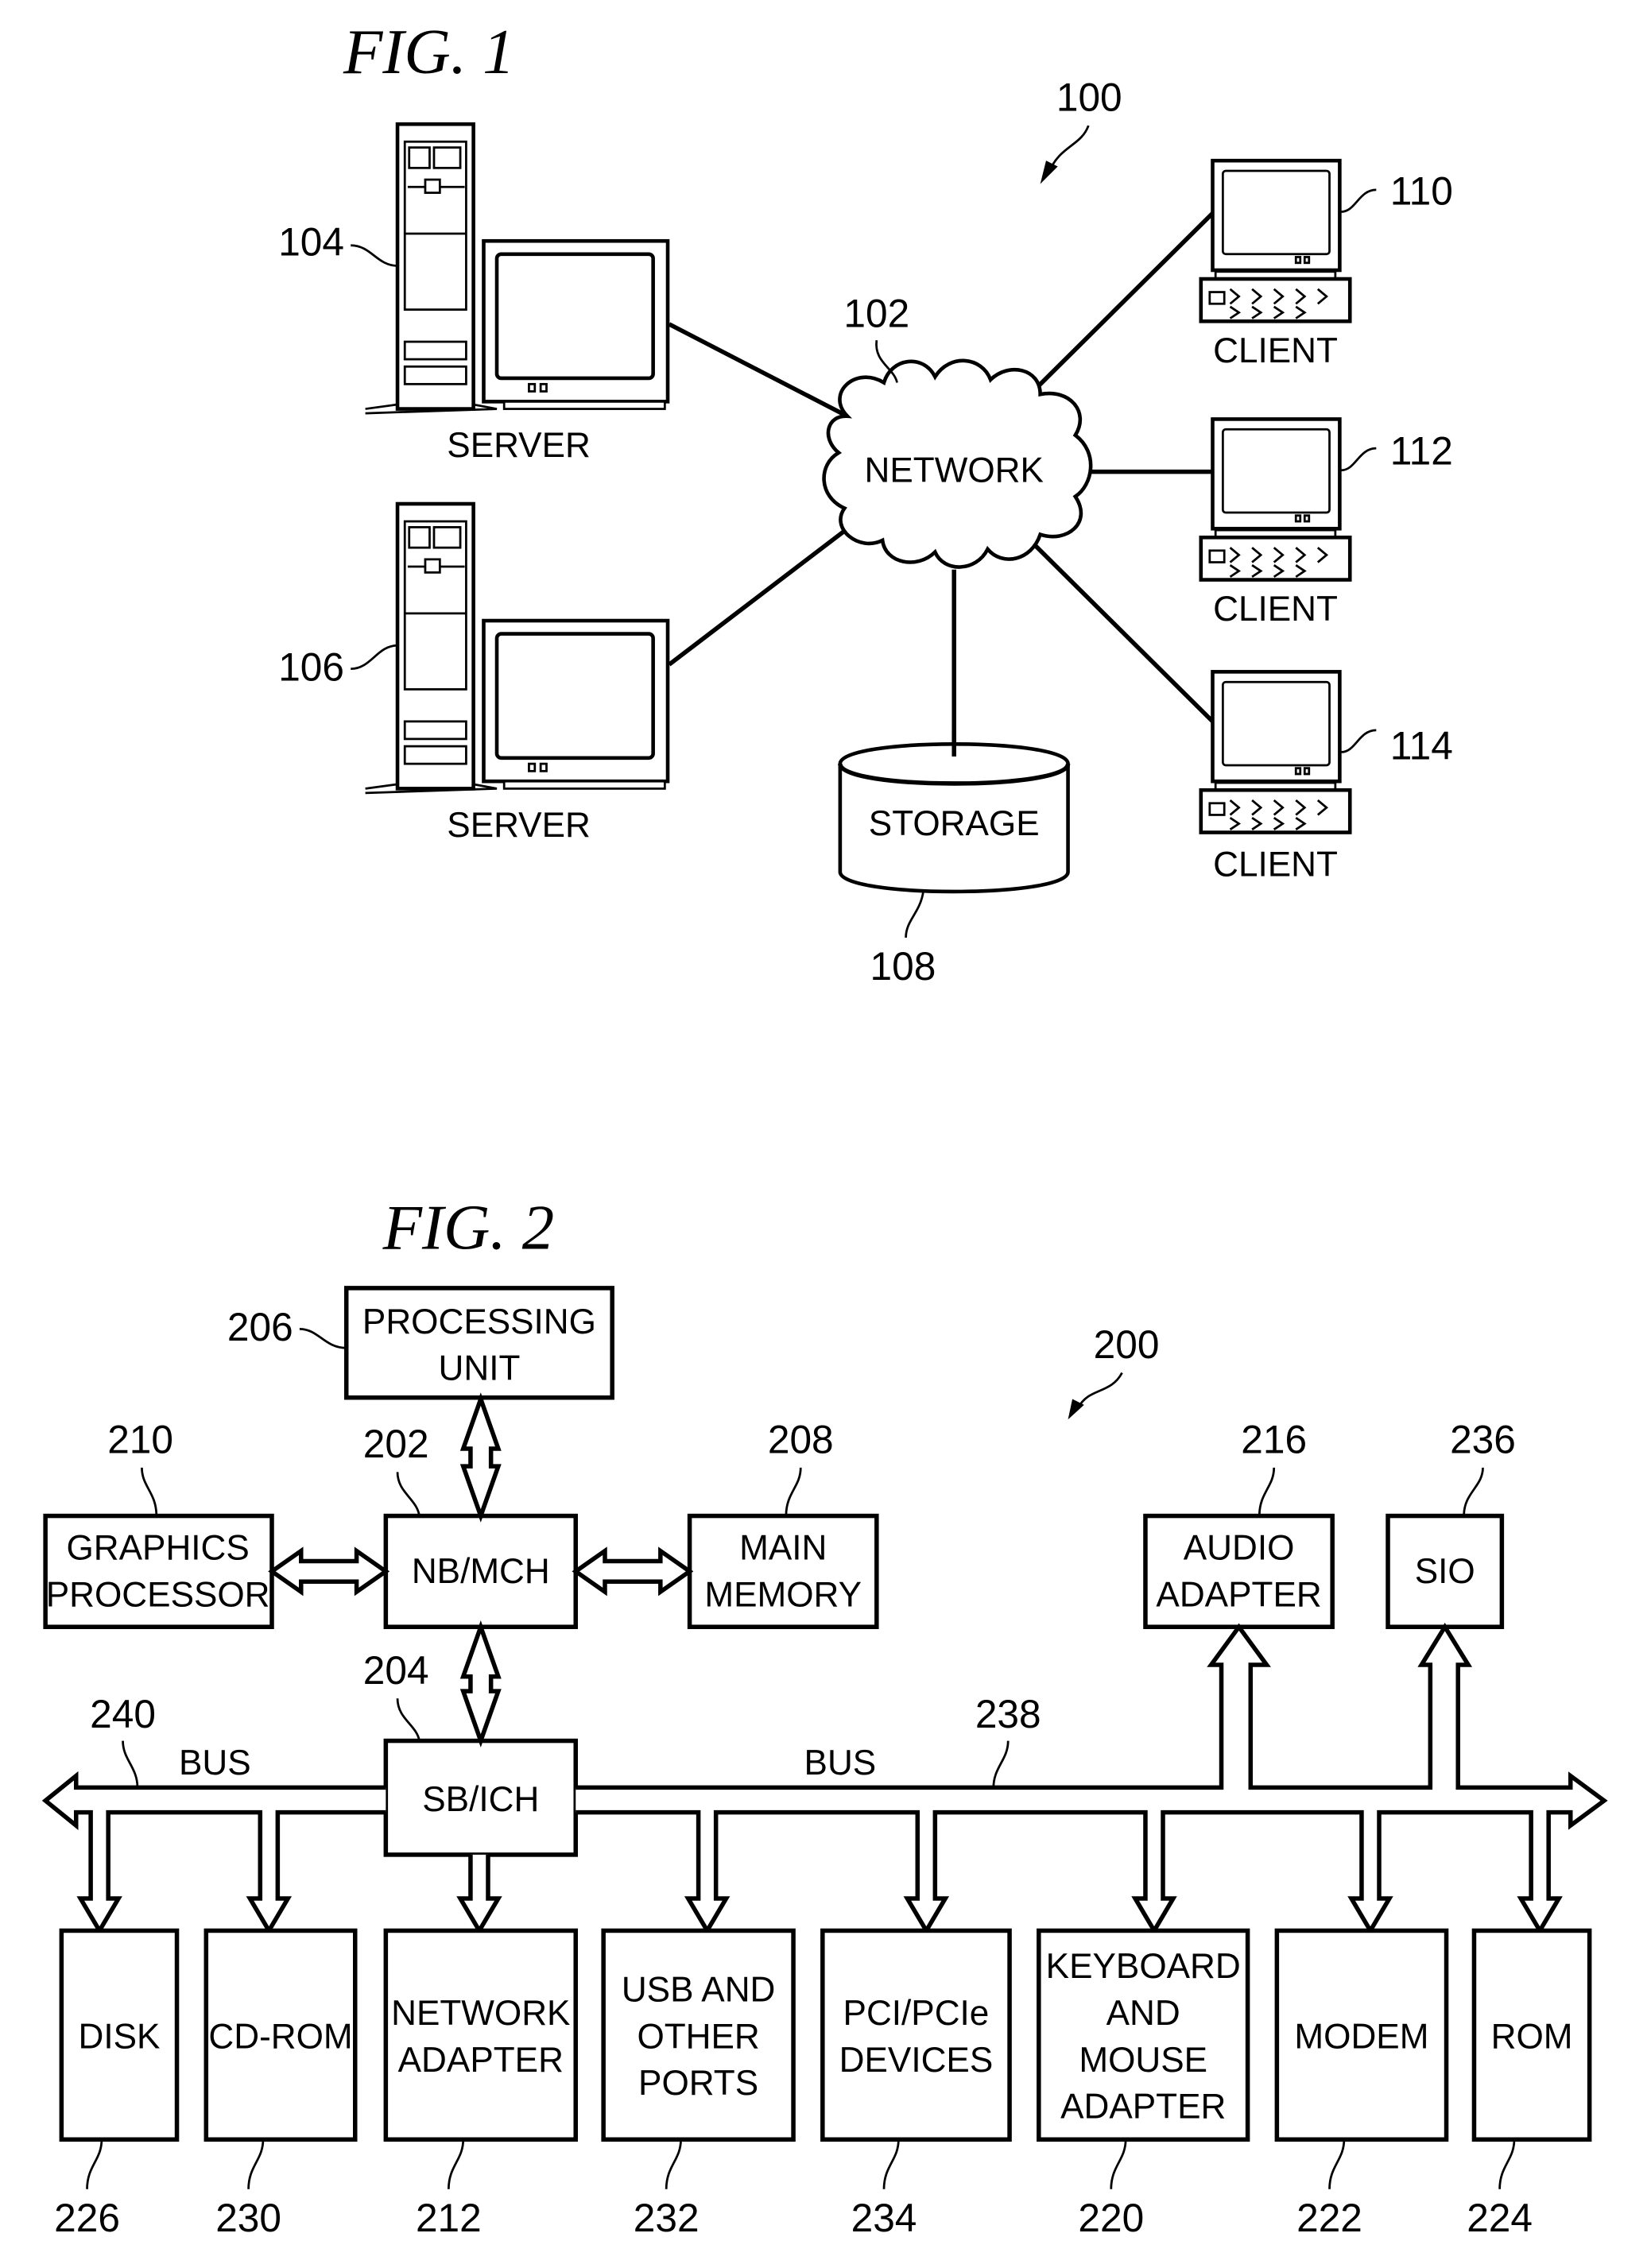 The image size is (1651, 2268). Describe the element at coordinates (480, 1799) in the screenshot. I see `sb-ich-label: SB/ICH` at that location.